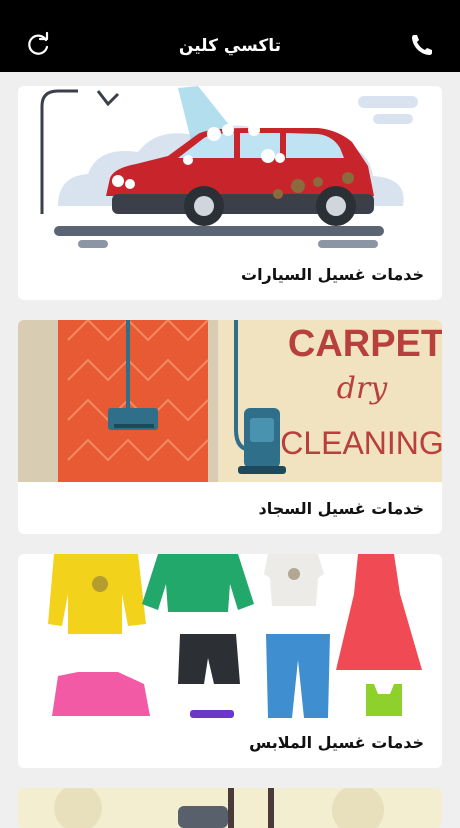  Describe the element at coordinates (365, 344) in the screenshot. I see `carpet-art-text-carpet: CARPET` at that location.